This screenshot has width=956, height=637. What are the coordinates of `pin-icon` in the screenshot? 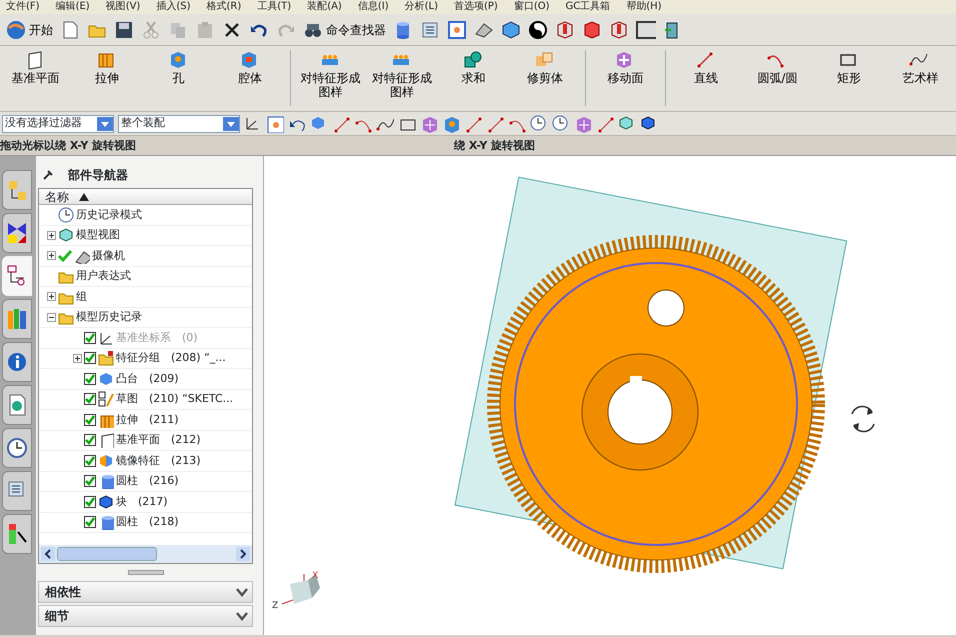 It's located at (48, 175).